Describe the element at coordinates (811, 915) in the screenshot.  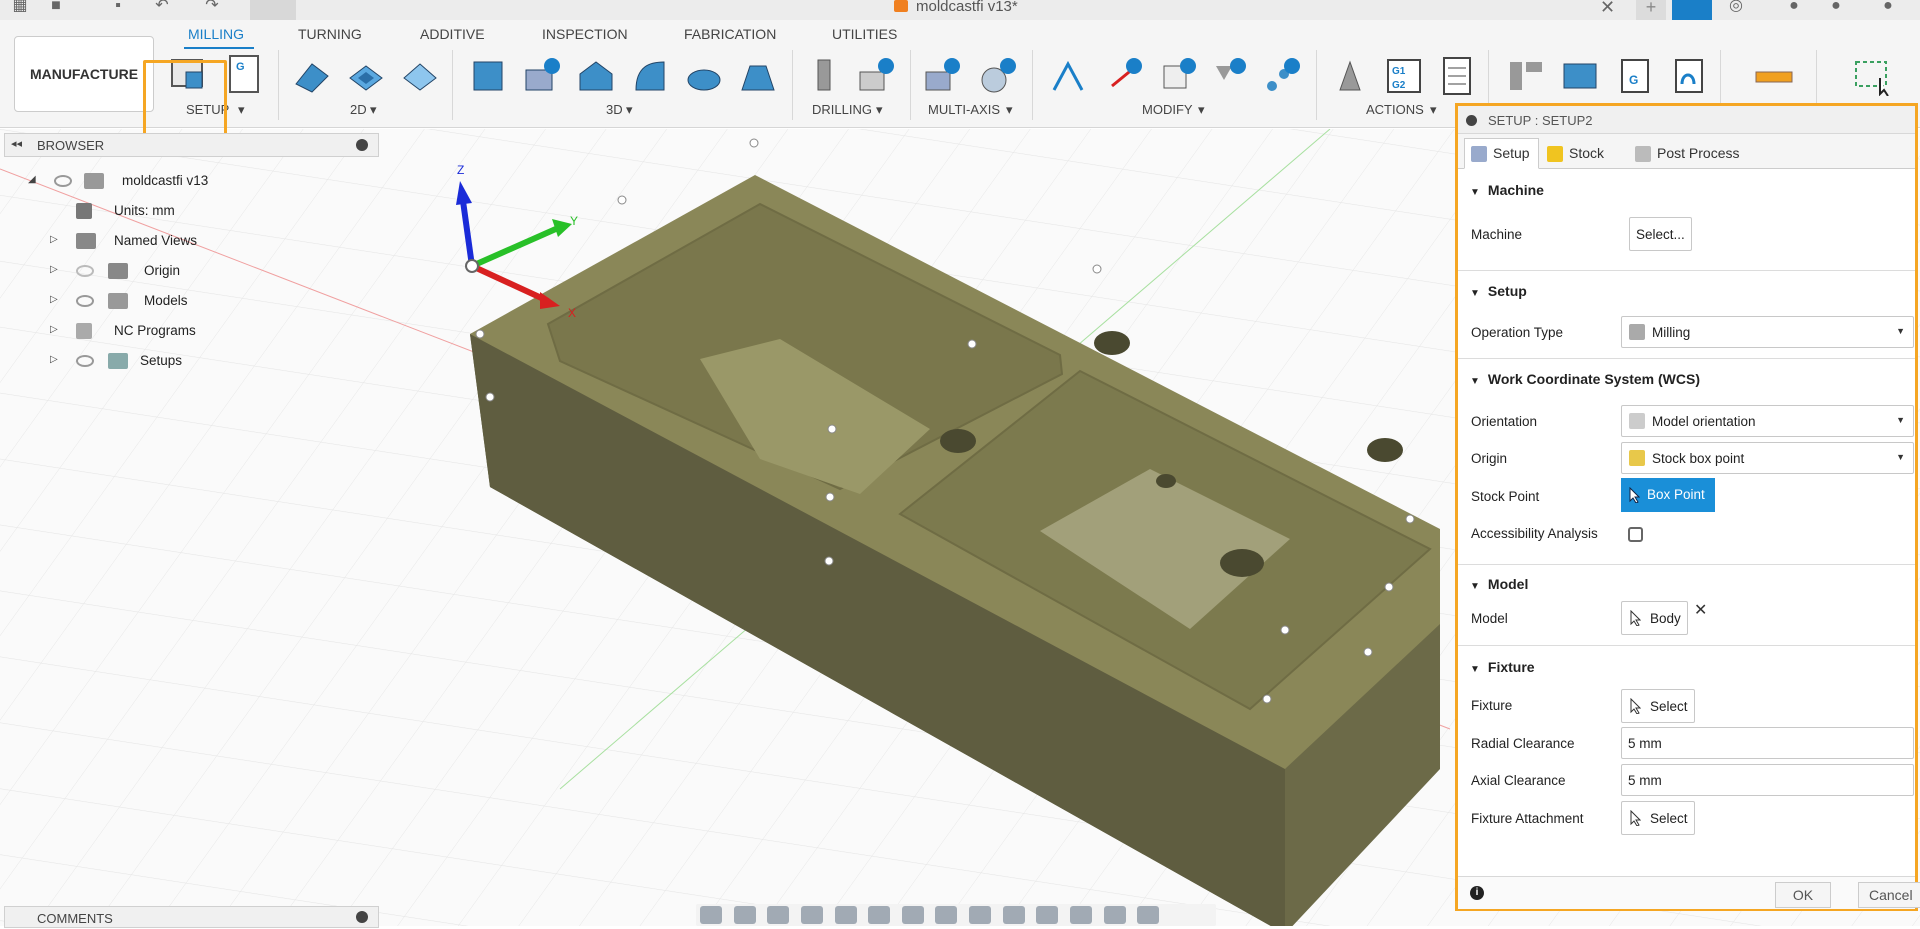
I see `zoom-icon` at that location.